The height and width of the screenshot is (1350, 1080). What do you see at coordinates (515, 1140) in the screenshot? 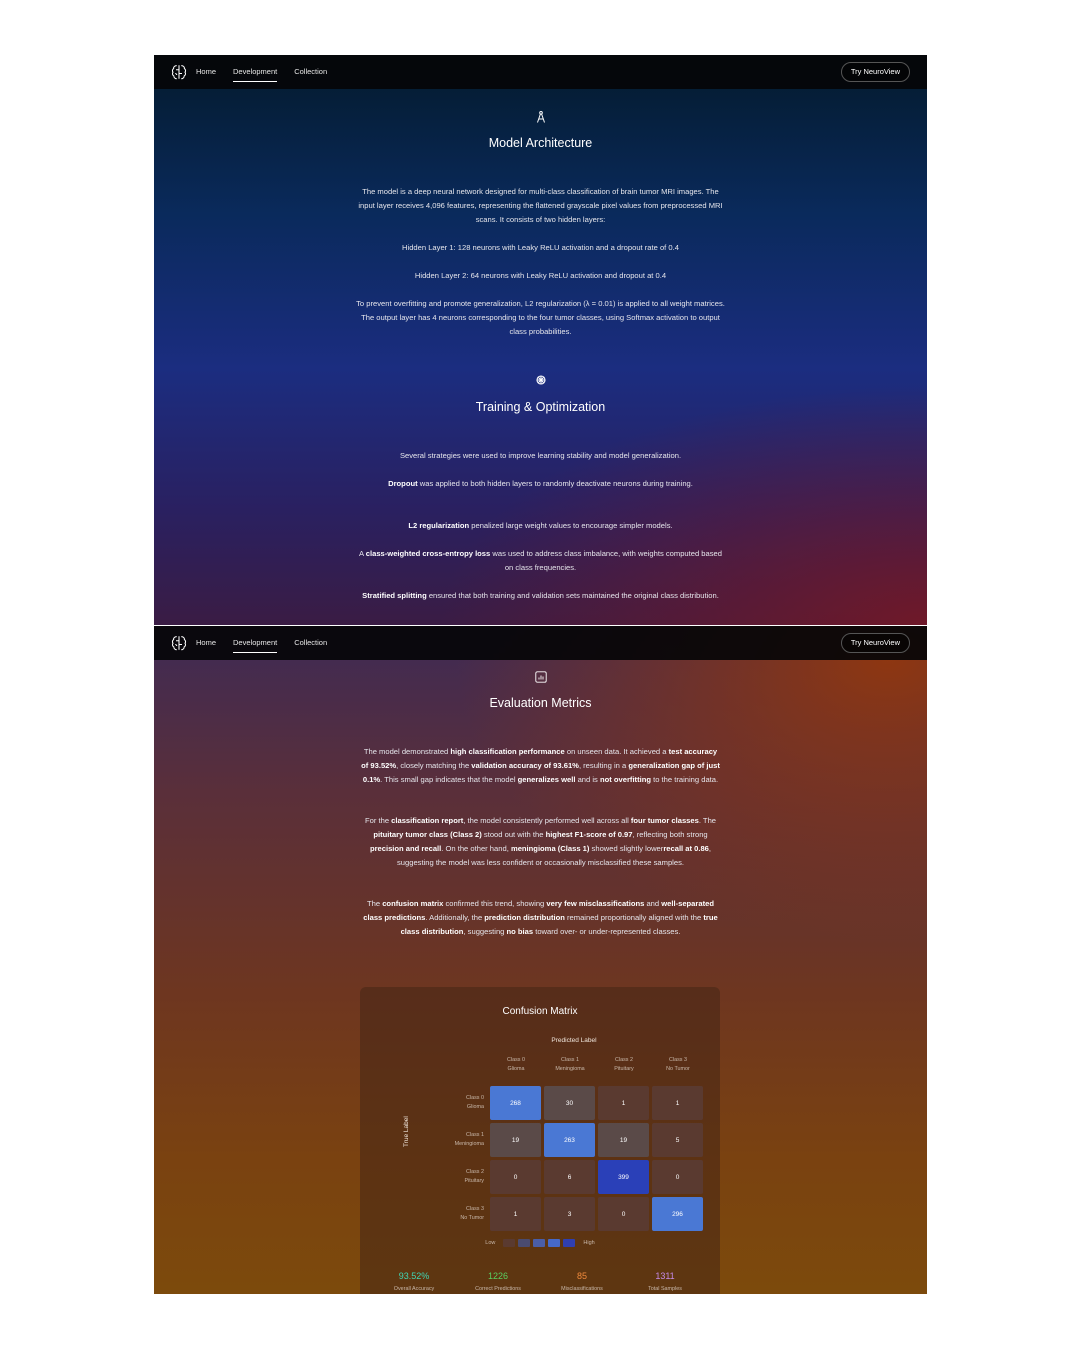
I see `matrix-cell-1-0: 19` at bounding box center [515, 1140].